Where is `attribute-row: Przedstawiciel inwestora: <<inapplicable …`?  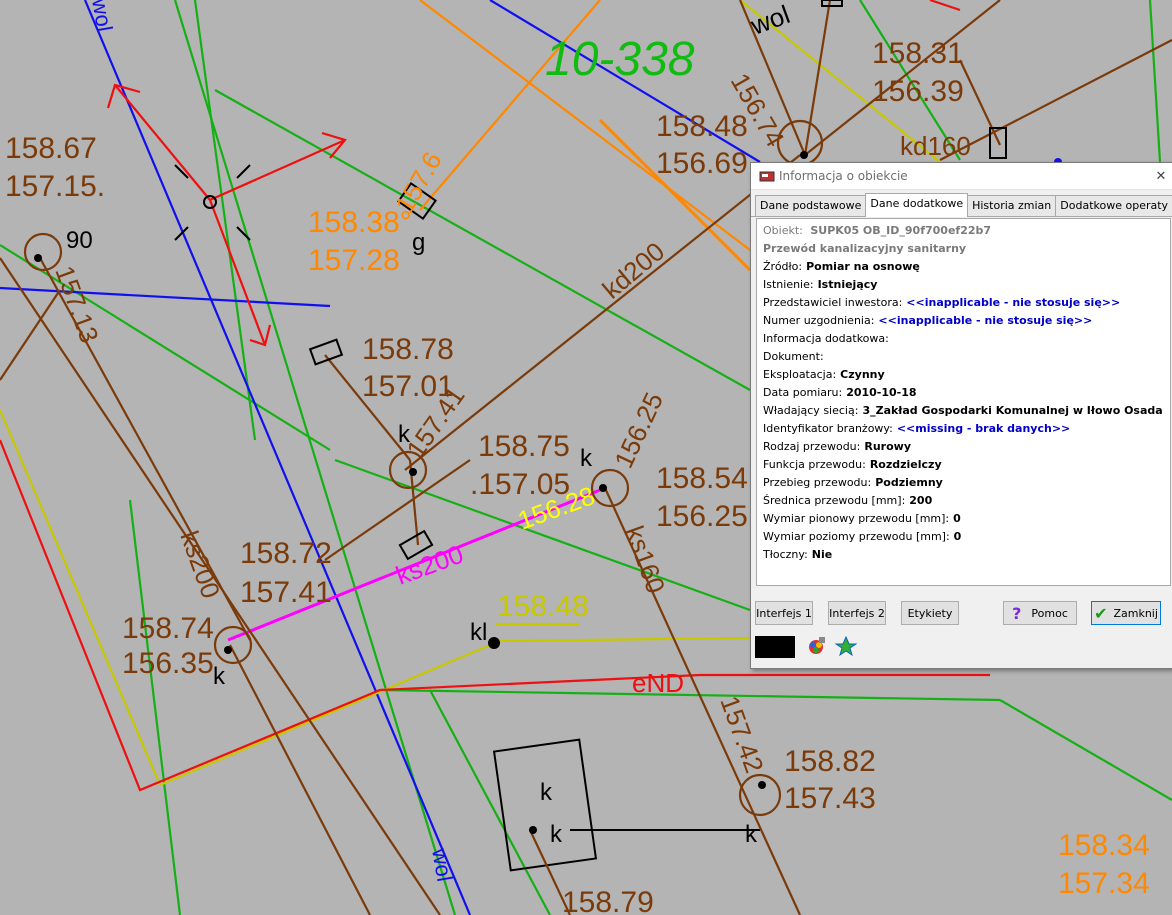
attribute-row: Przedstawiciel inwestora: <<inapplicable … is located at coordinates (963, 303).